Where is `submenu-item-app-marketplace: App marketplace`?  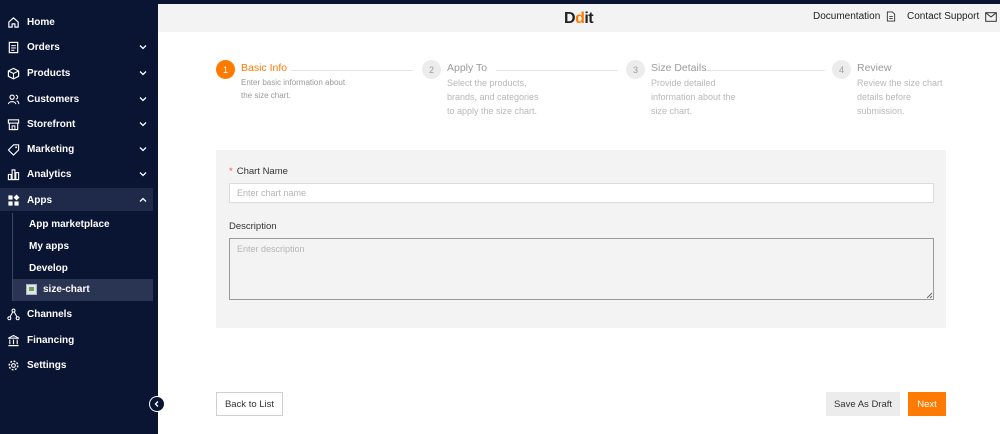 submenu-item-app-marketplace: App marketplace is located at coordinates (69, 224).